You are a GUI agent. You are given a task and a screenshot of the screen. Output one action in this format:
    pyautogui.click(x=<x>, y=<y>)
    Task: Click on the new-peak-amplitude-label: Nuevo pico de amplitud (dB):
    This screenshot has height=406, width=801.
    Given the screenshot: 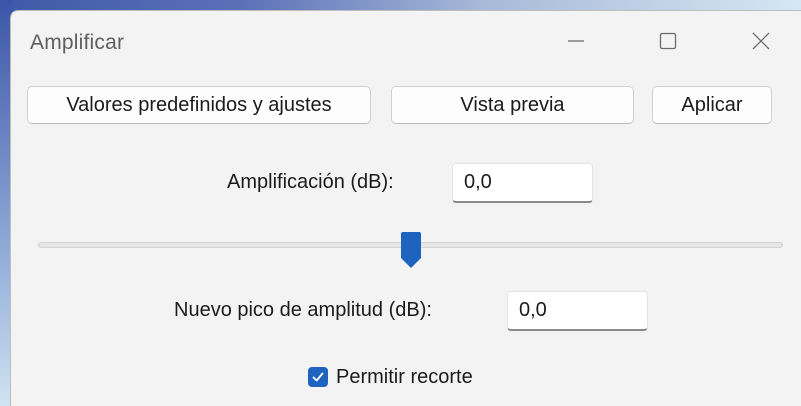 What is the action you would take?
    pyautogui.click(x=303, y=310)
    